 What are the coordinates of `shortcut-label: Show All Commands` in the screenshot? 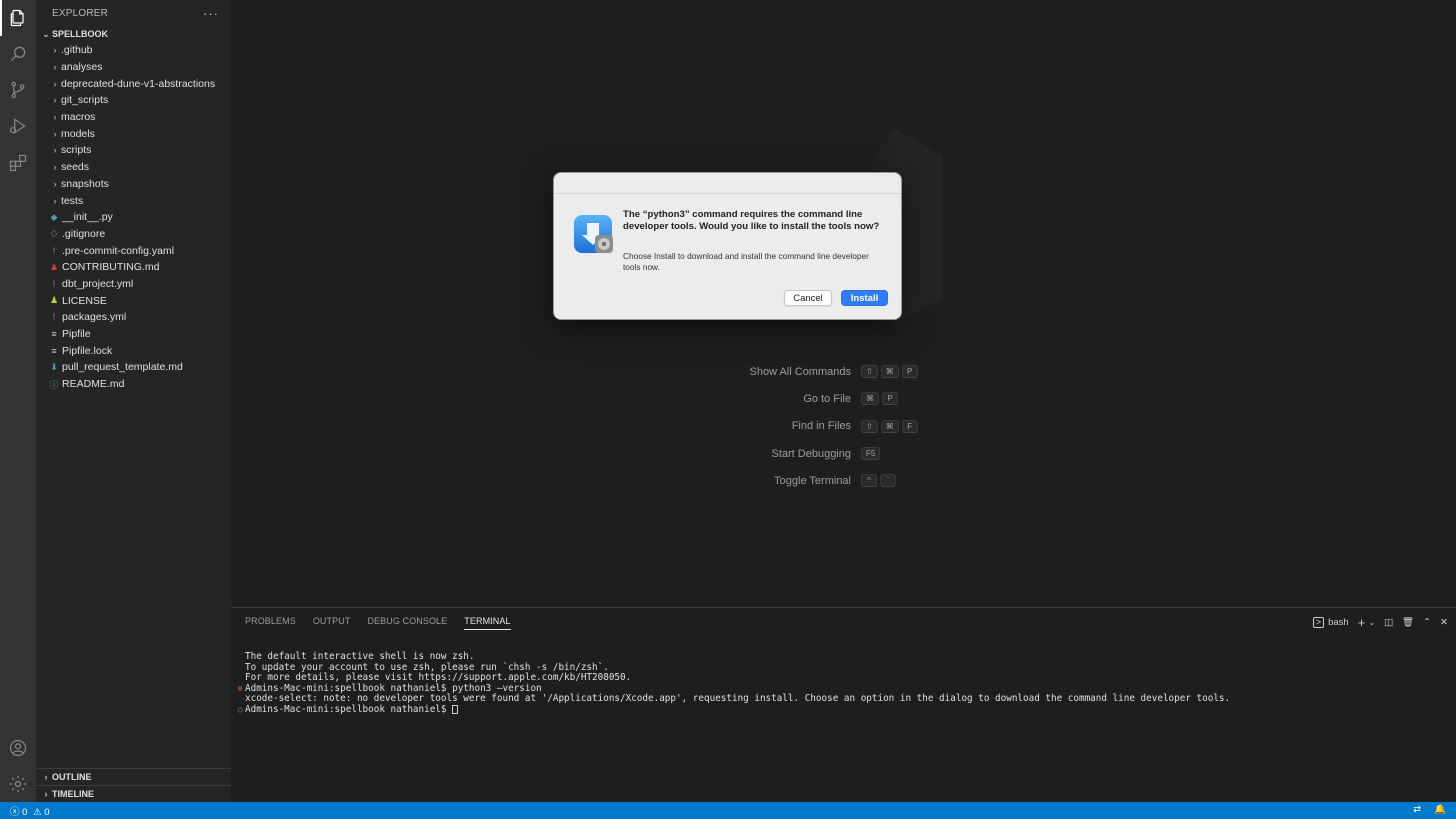 It's located at (800, 371).